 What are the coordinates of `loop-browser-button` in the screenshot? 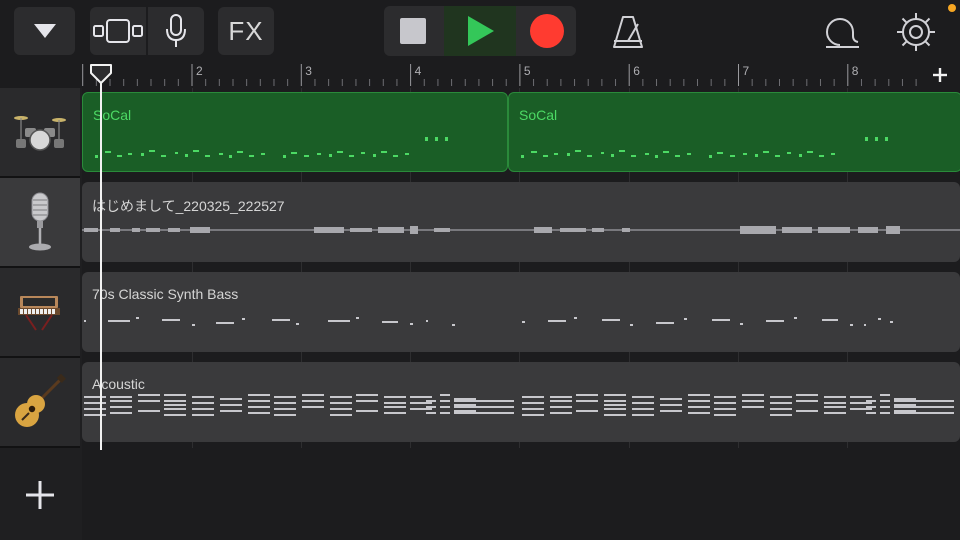 It's located at (840, 32).